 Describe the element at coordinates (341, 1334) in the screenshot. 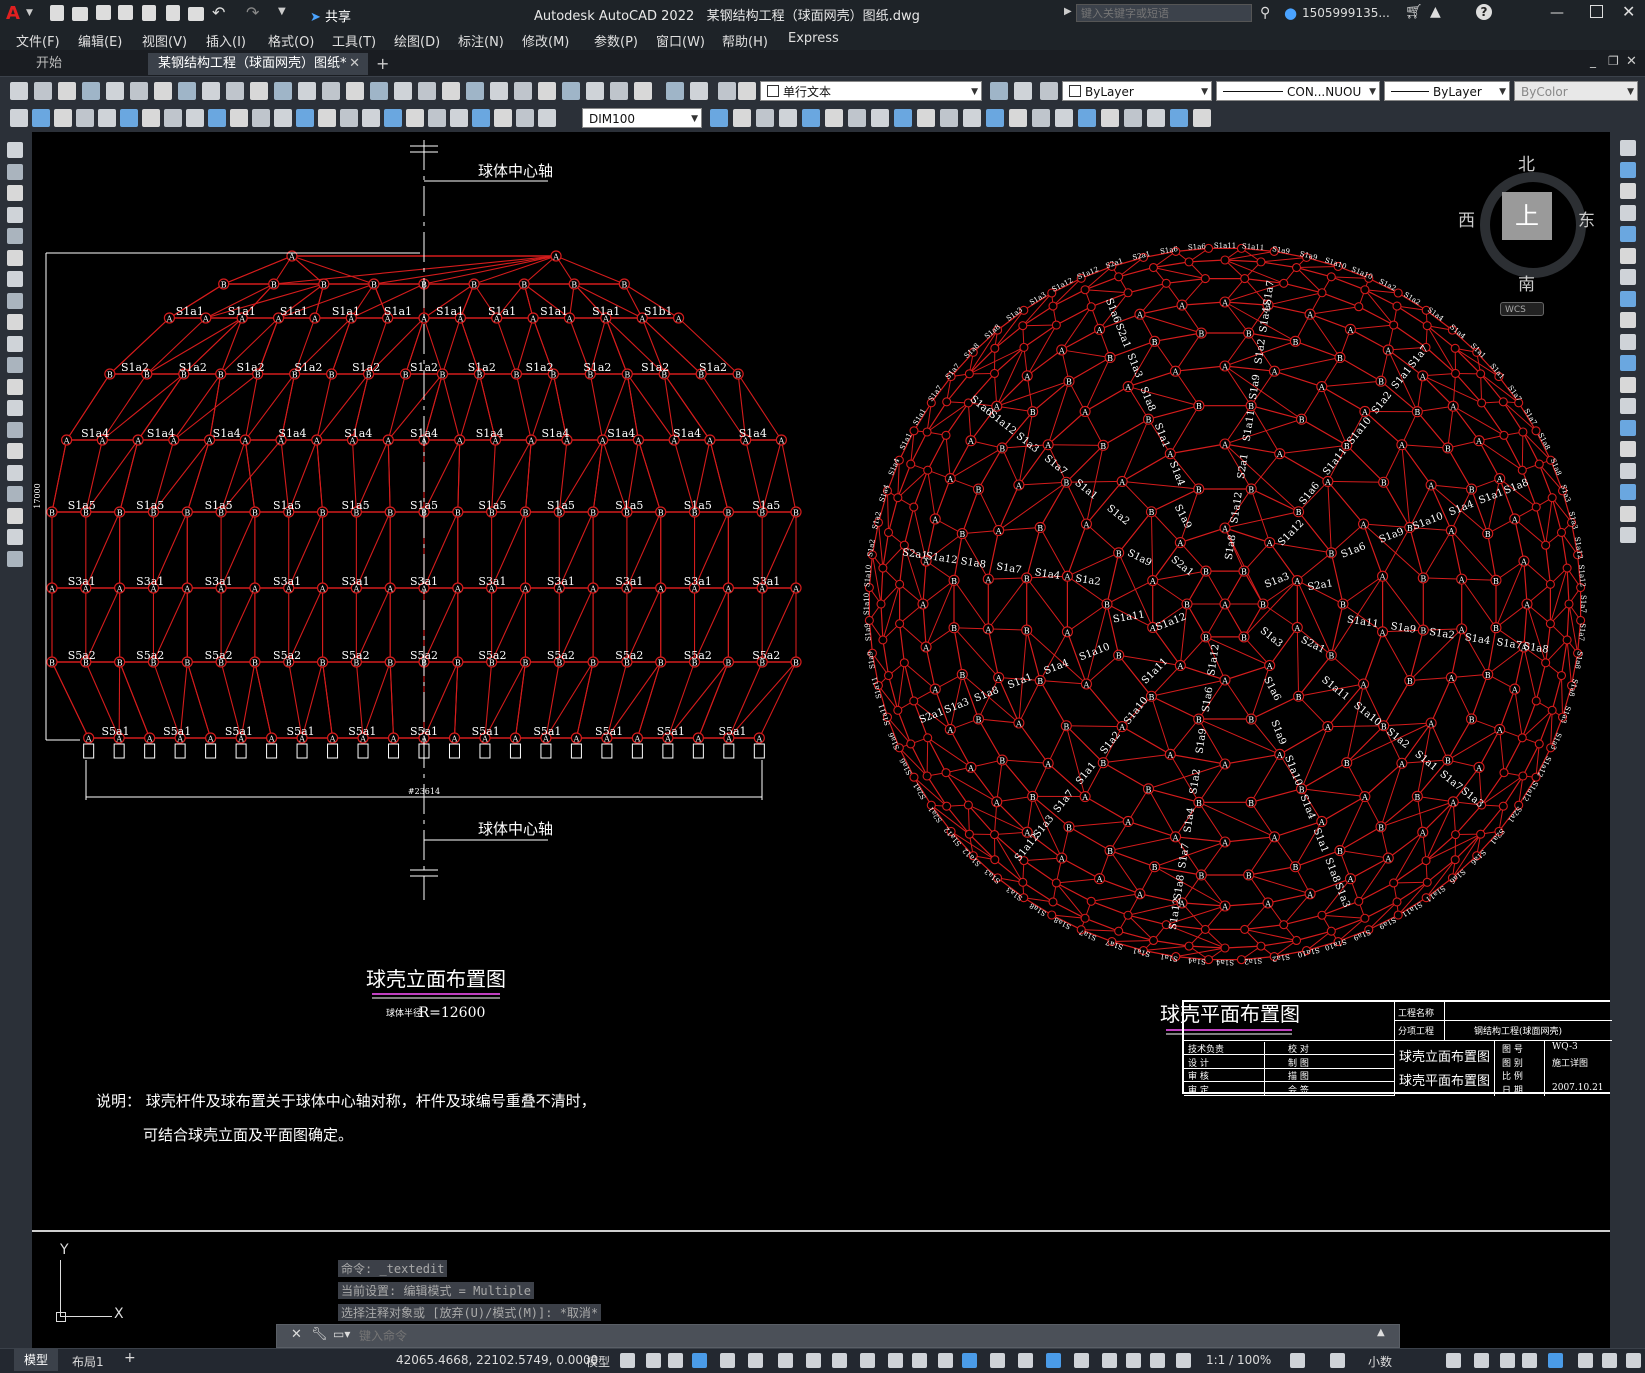

I see `command-prompt-icon: ▭▾` at that location.